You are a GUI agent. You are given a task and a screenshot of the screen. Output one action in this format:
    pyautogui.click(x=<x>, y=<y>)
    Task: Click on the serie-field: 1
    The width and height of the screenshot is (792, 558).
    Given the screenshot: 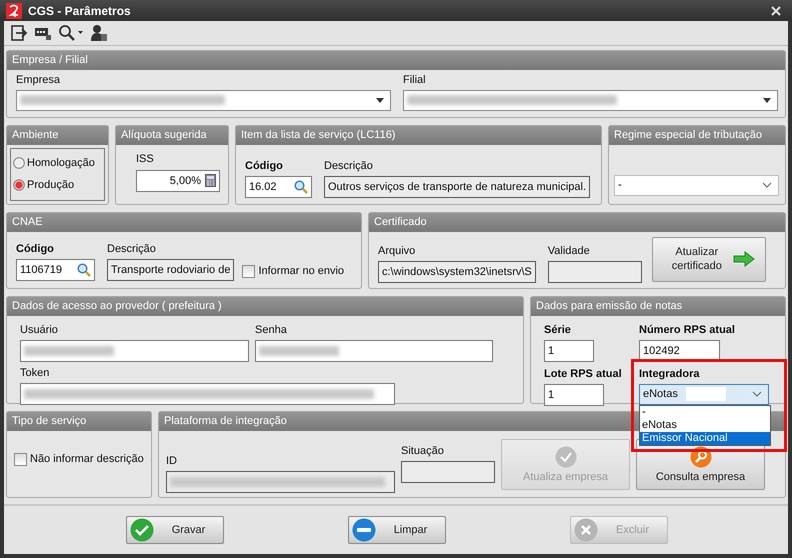 What is the action you would take?
    pyautogui.click(x=569, y=351)
    